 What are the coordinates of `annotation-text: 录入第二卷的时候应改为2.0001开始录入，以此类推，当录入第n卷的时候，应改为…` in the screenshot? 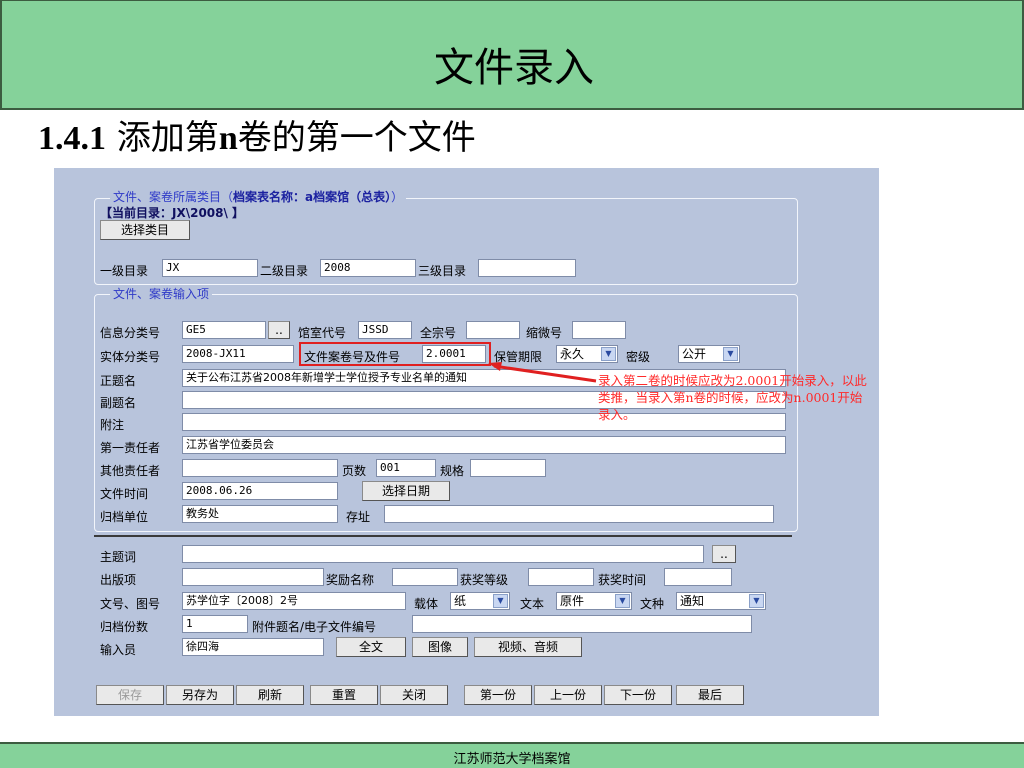 It's located at (732, 397).